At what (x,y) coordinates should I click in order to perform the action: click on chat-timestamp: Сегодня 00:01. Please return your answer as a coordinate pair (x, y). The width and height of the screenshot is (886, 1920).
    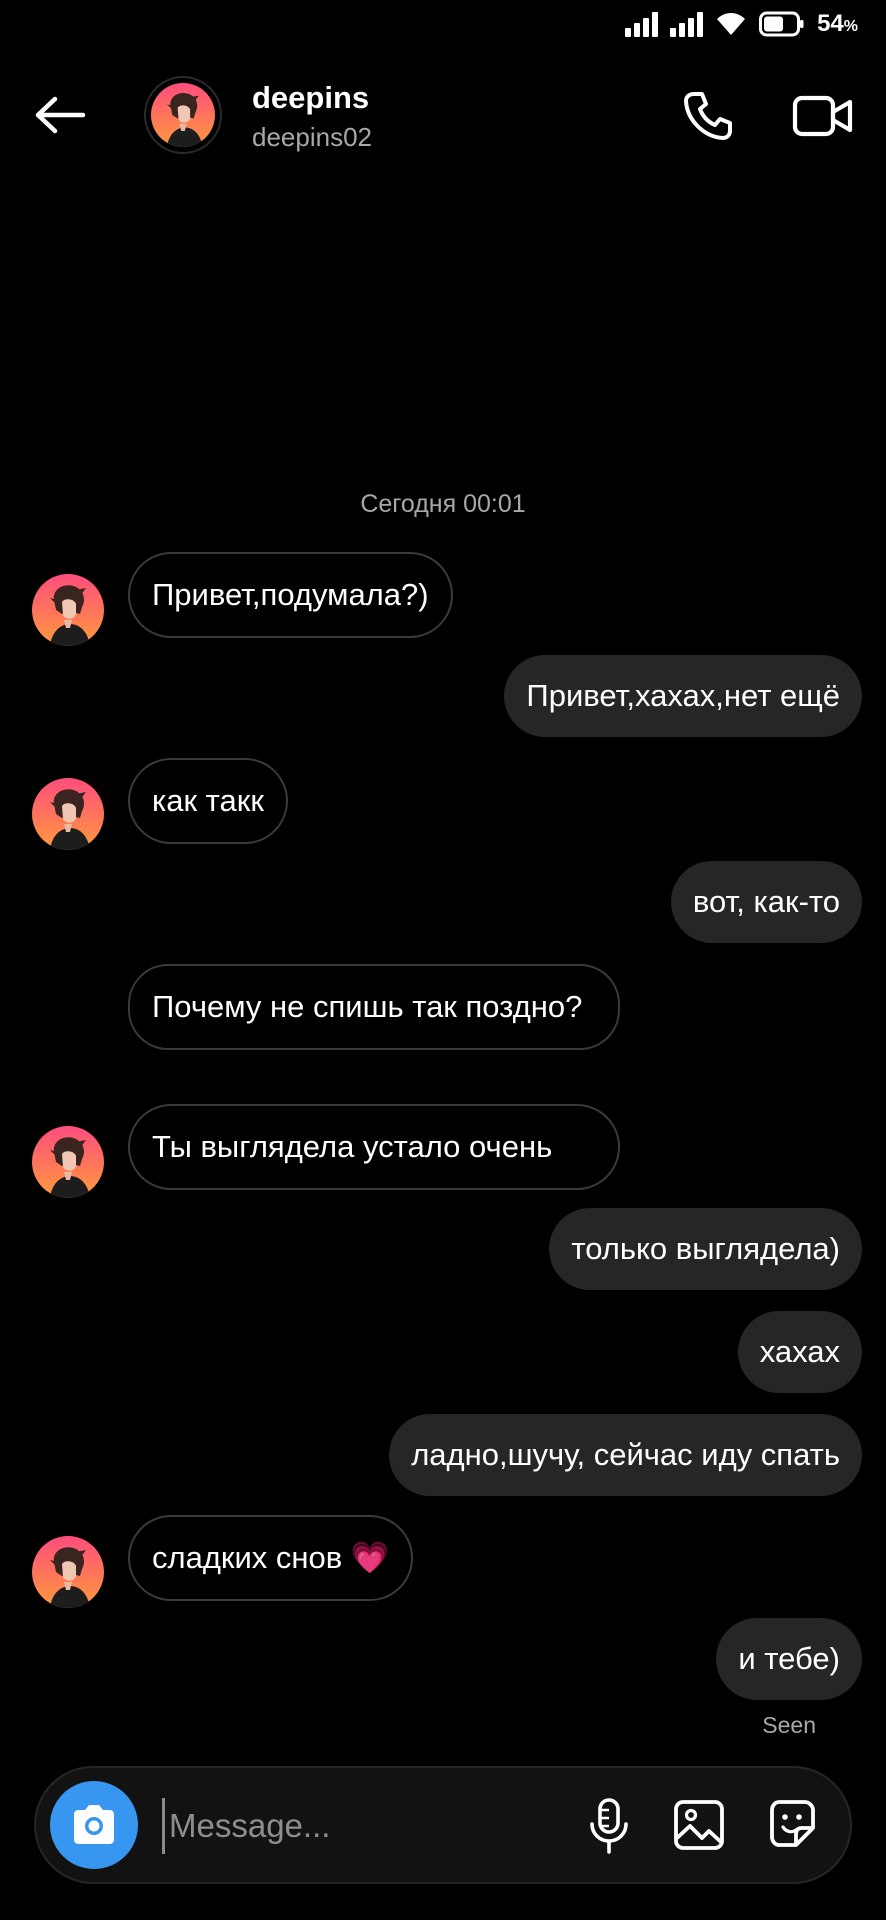
    Looking at the image, I should click on (443, 504).